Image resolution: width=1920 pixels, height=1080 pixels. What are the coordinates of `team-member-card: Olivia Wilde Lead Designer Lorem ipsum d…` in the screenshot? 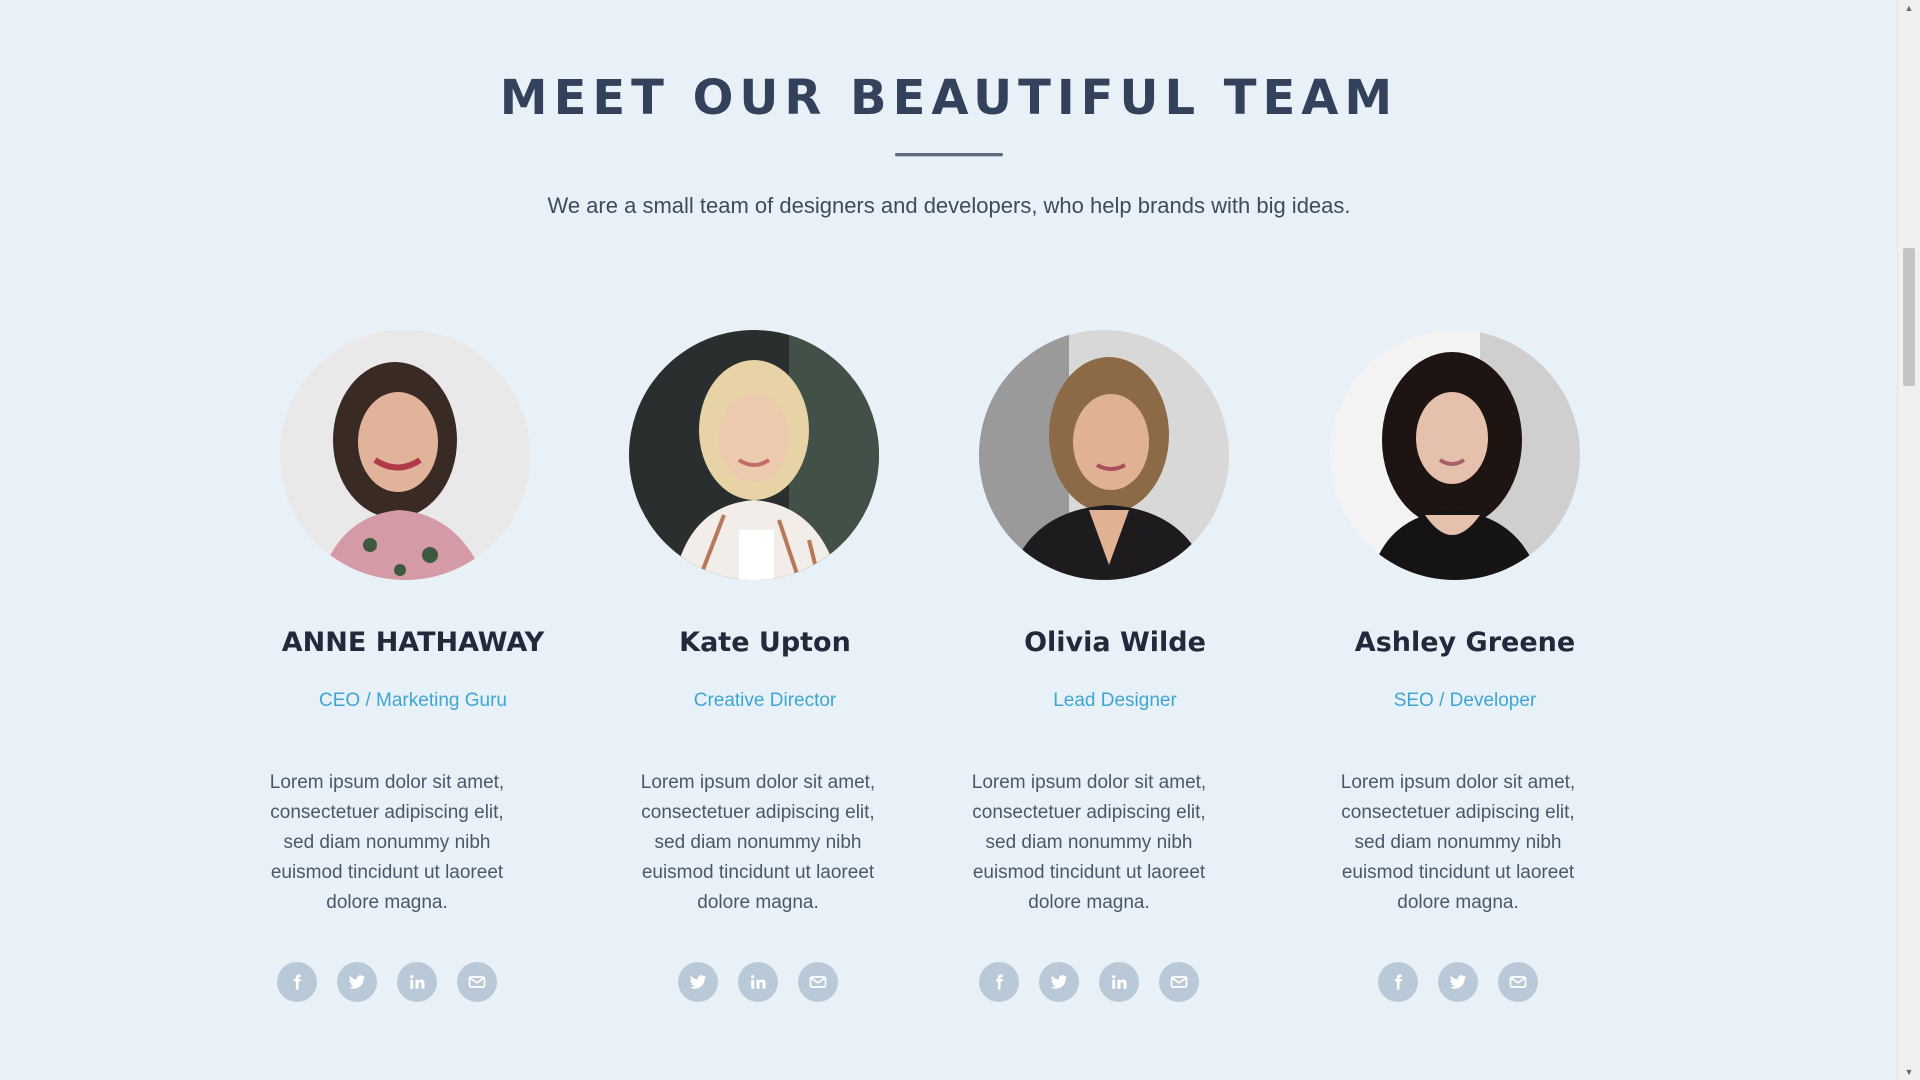 It's located at (1115, 666).